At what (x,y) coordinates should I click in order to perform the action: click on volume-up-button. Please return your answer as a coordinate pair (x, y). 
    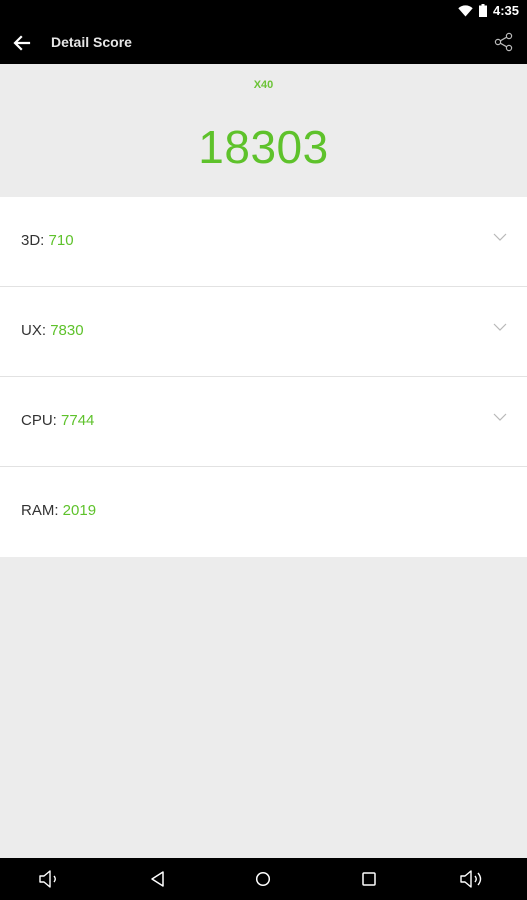
    Looking at the image, I should click on (471, 879).